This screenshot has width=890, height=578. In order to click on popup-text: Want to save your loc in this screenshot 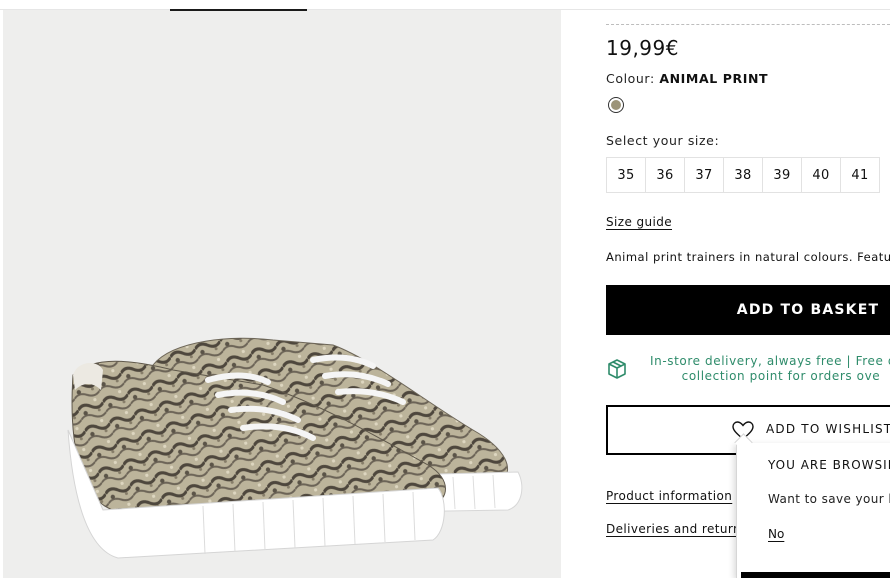, I will do `click(829, 499)`.